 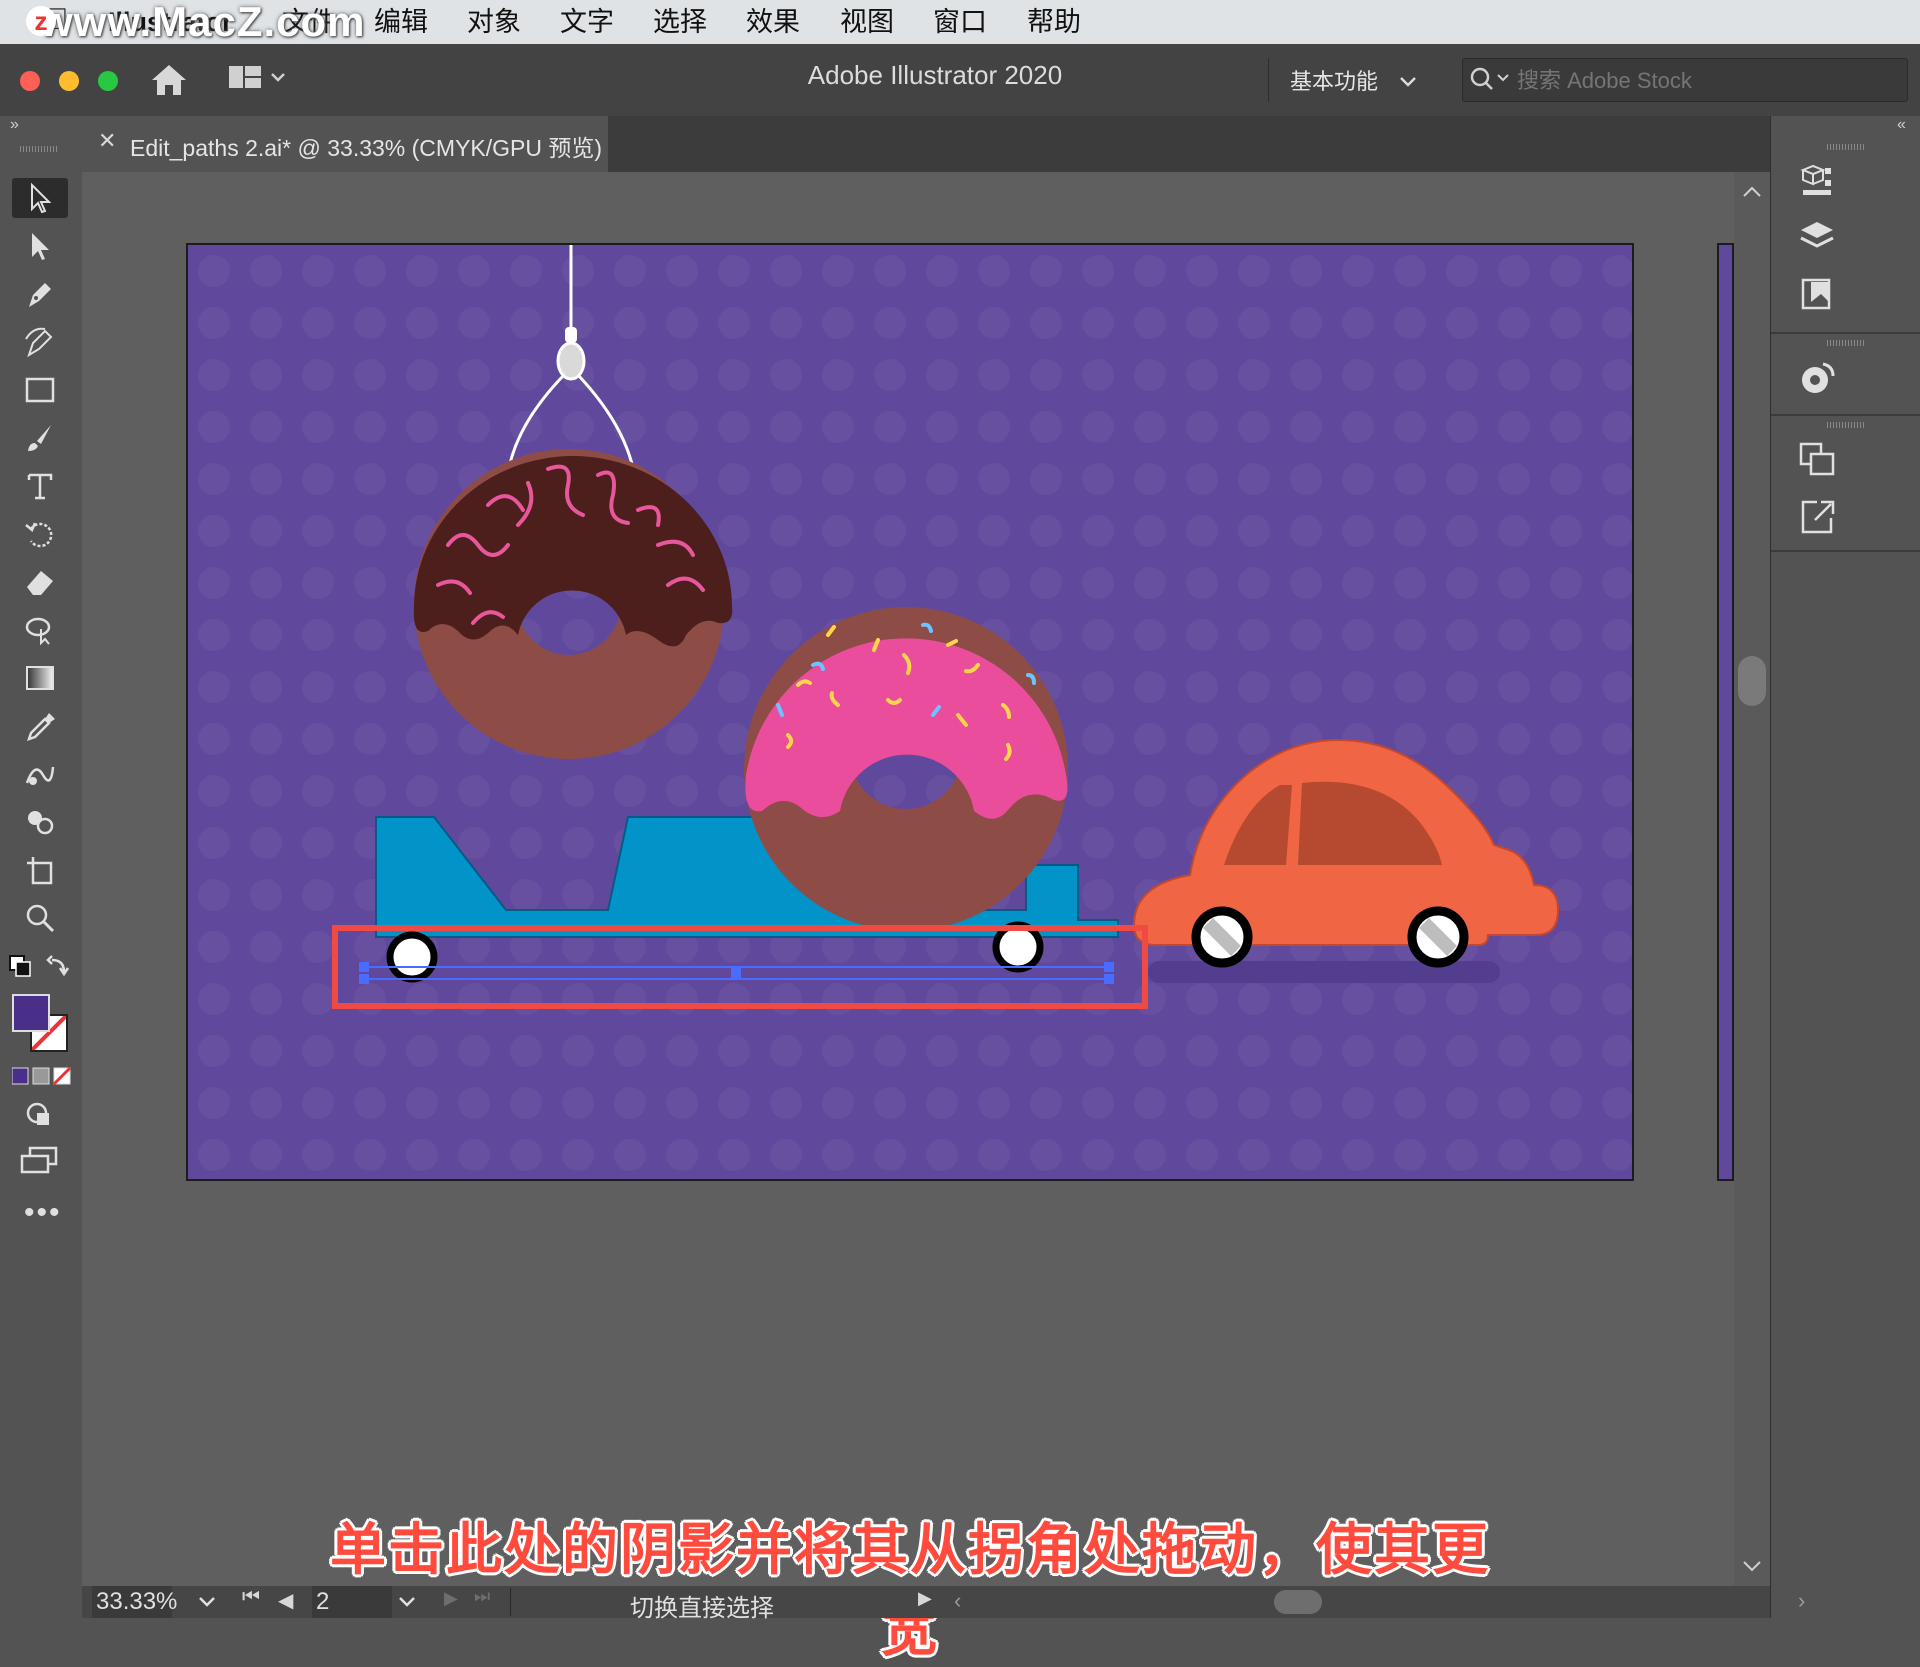 What do you see at coordinates (1384, 1602) in the screenshot?
I see `horizontal-scrollbar: ‹ ›` at bounding box center [1384, 1602].